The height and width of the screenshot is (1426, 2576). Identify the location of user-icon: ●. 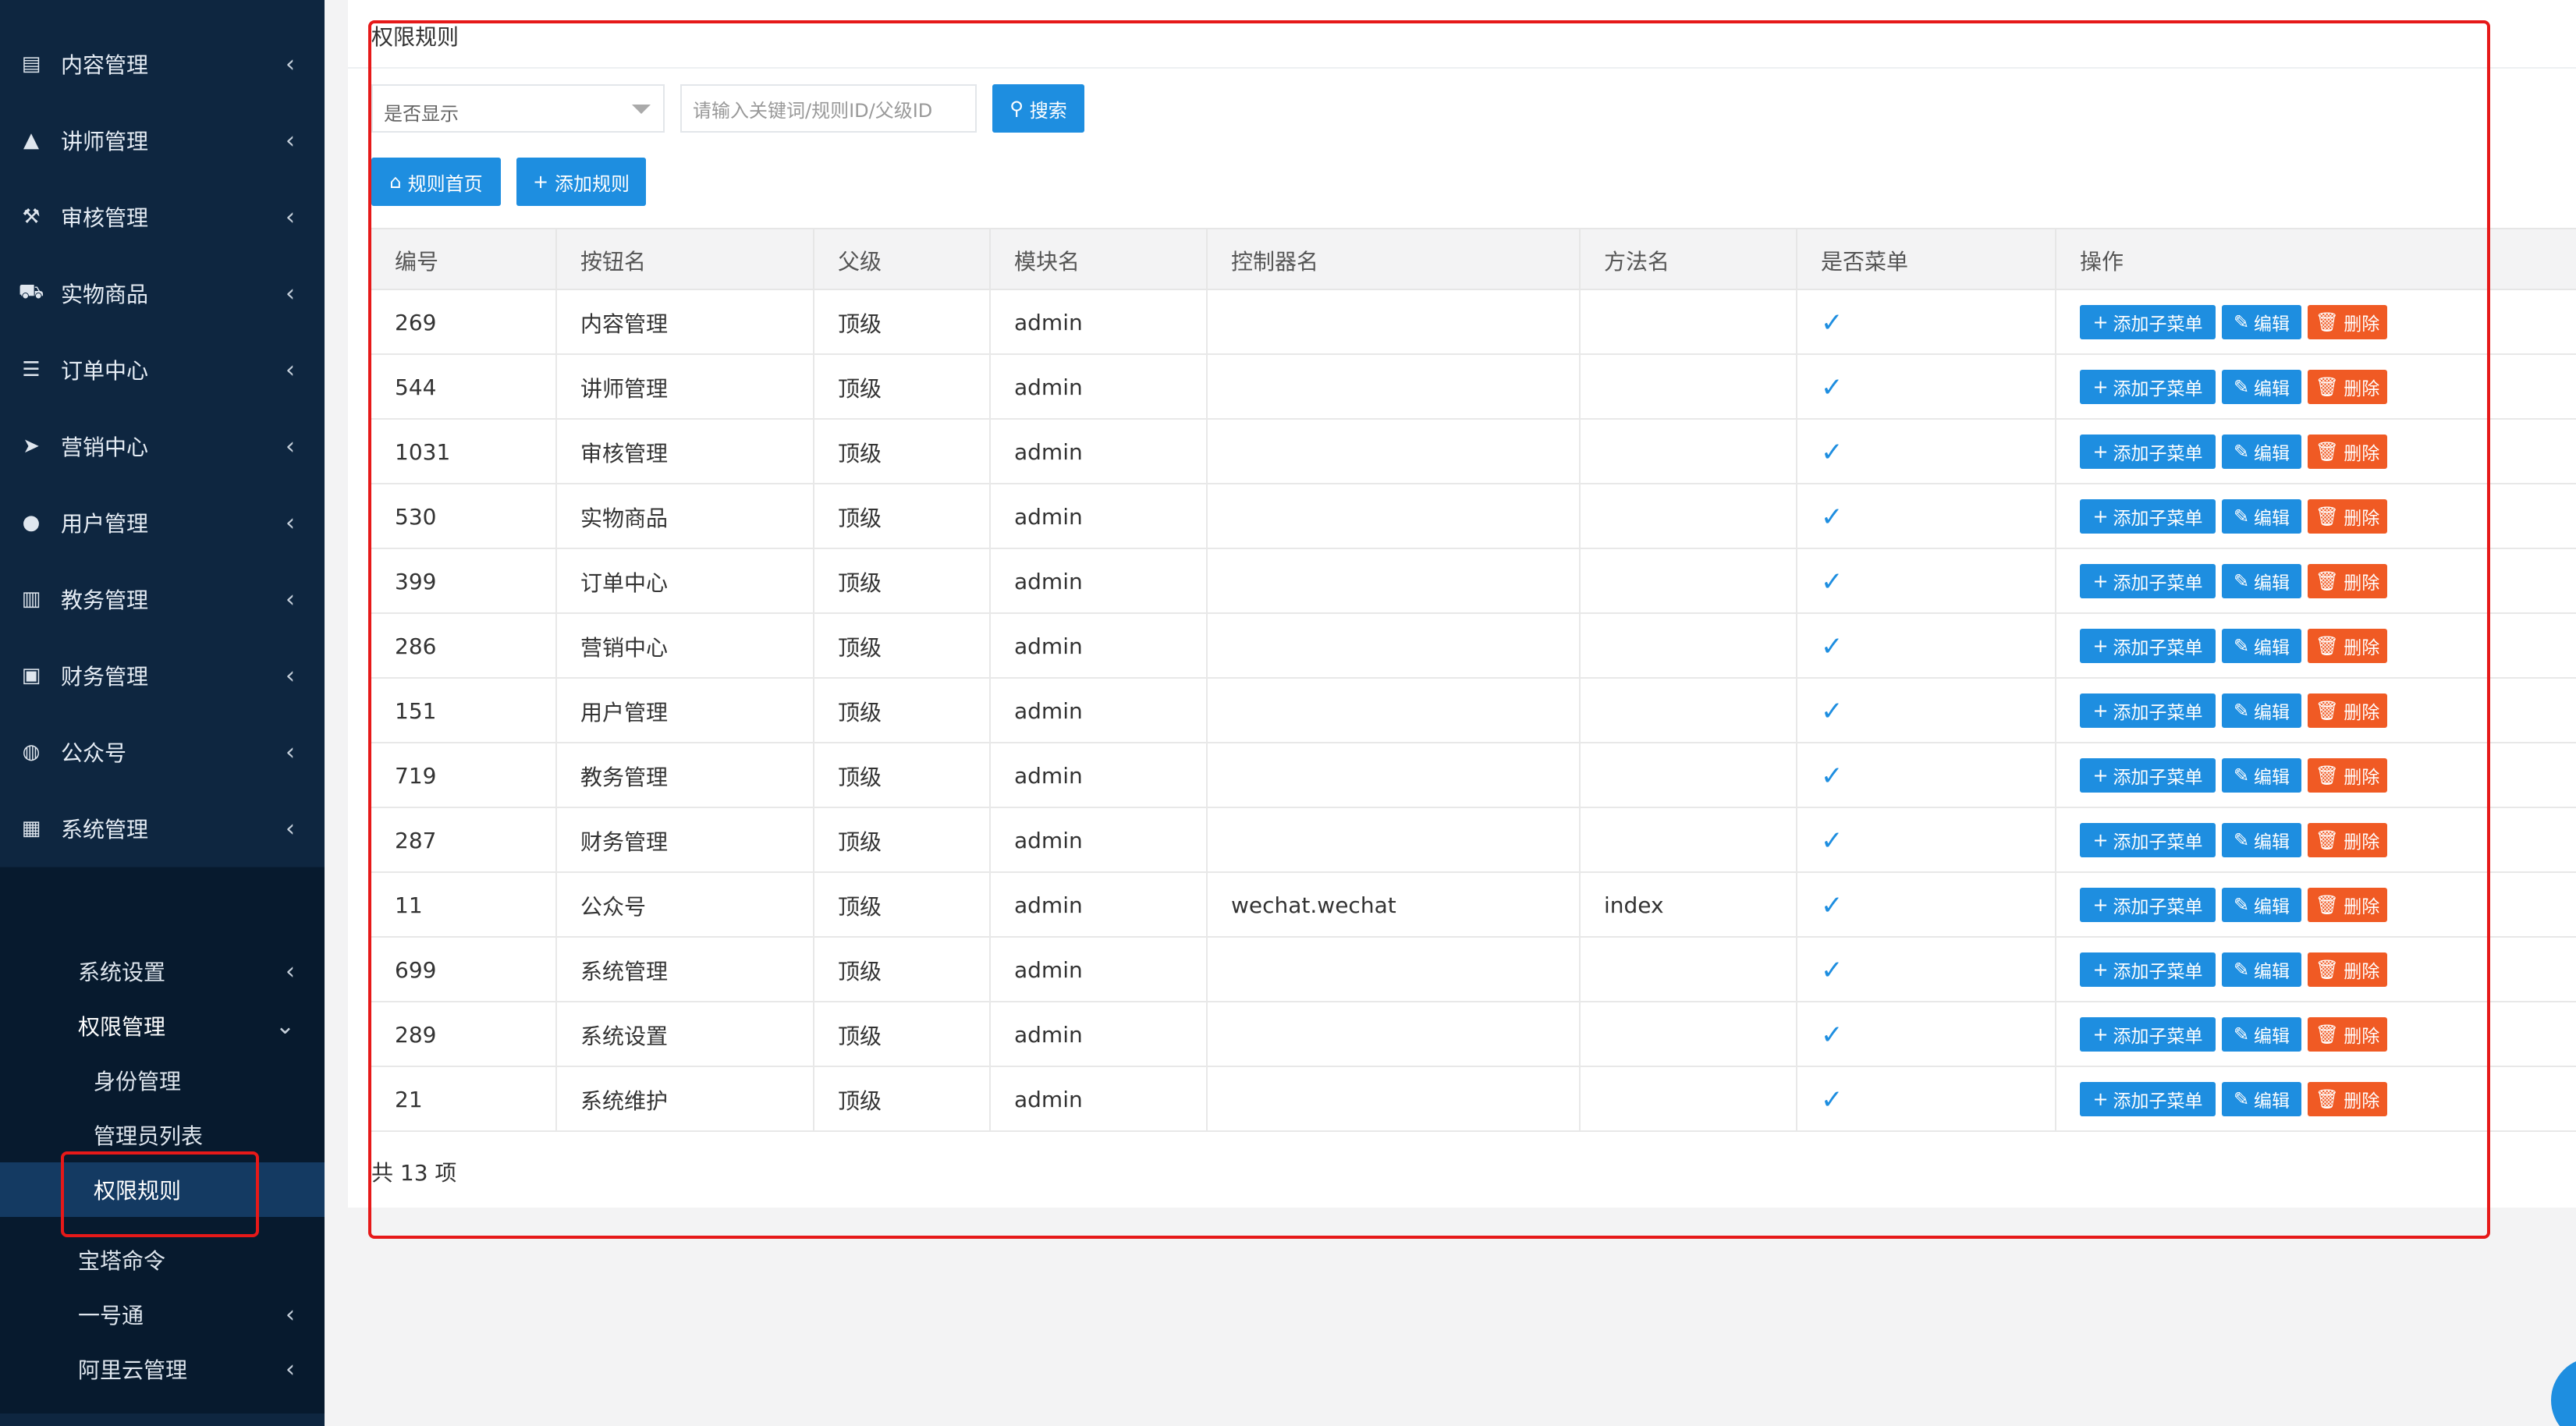
(31, 522).